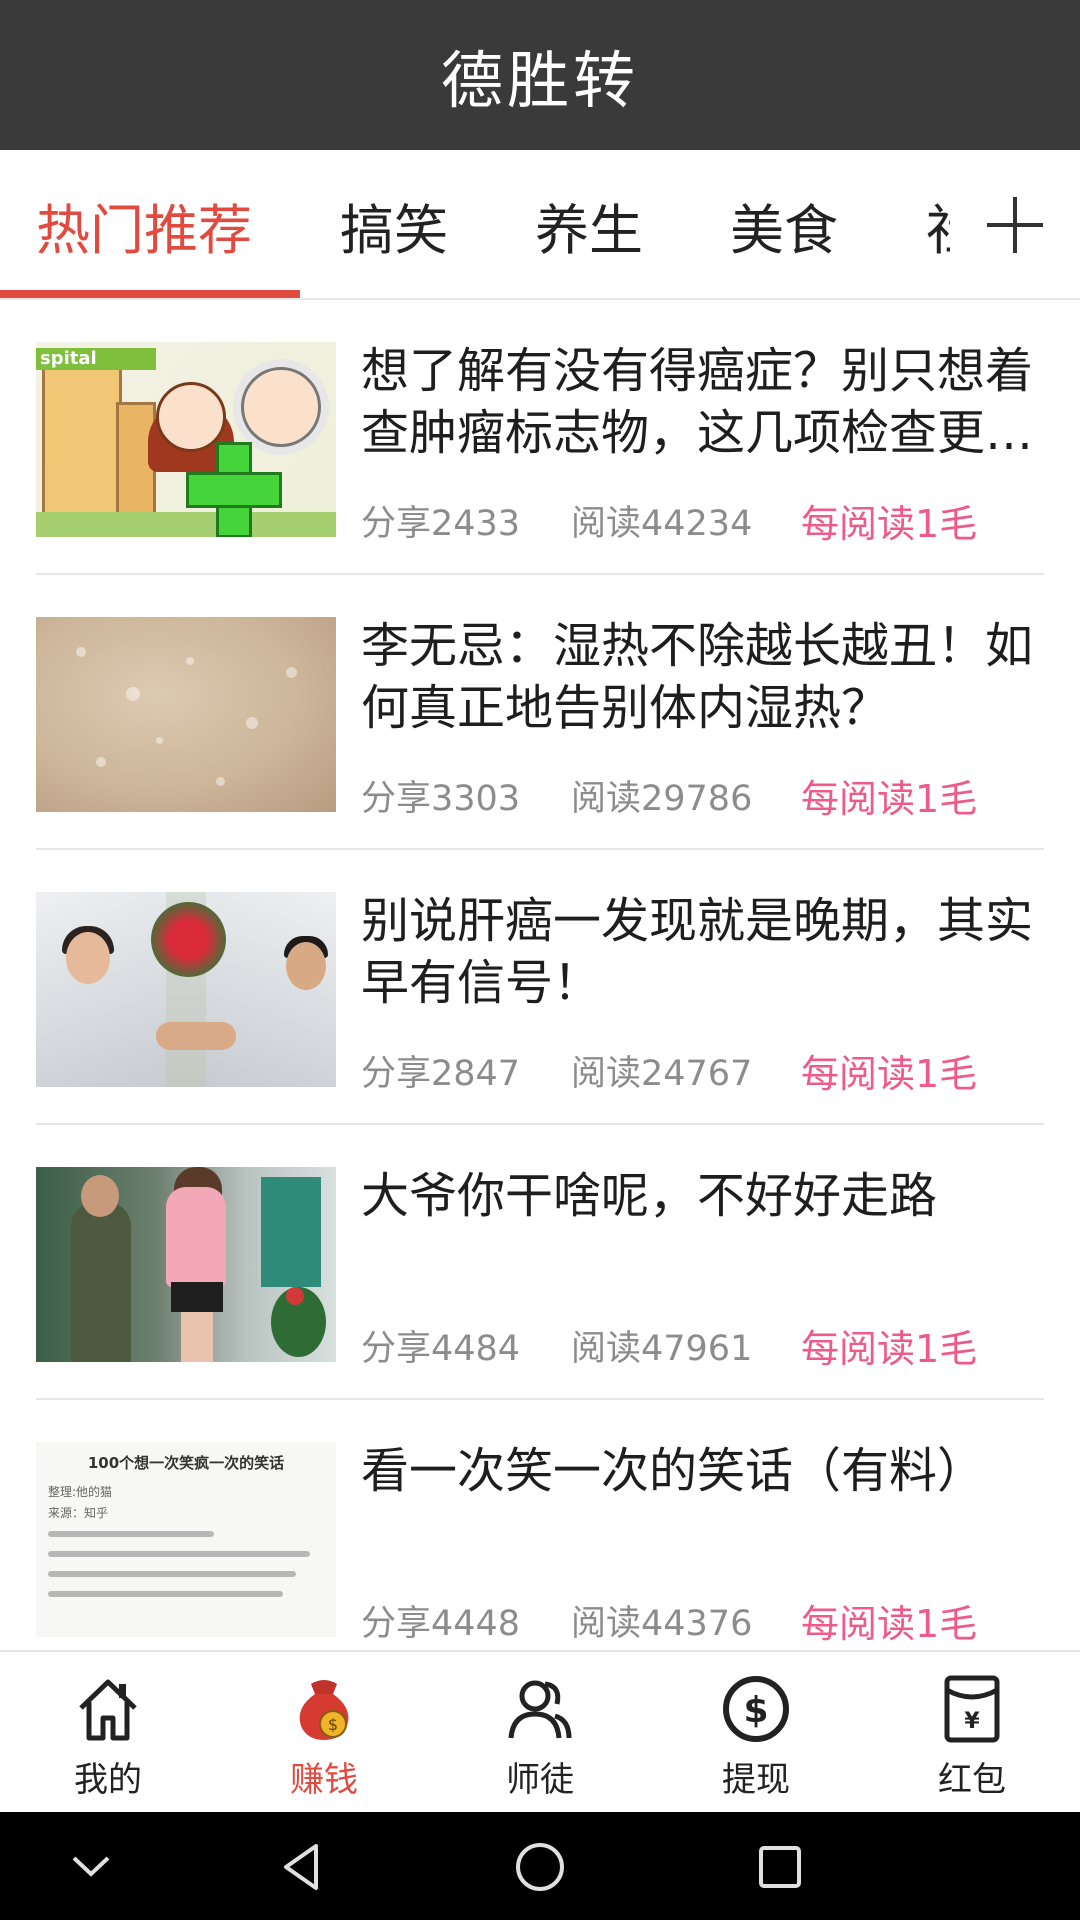 The image size is (1080, 1920). I want to click on nav-item-earn: $ 赚钱, so click(324, 1732).